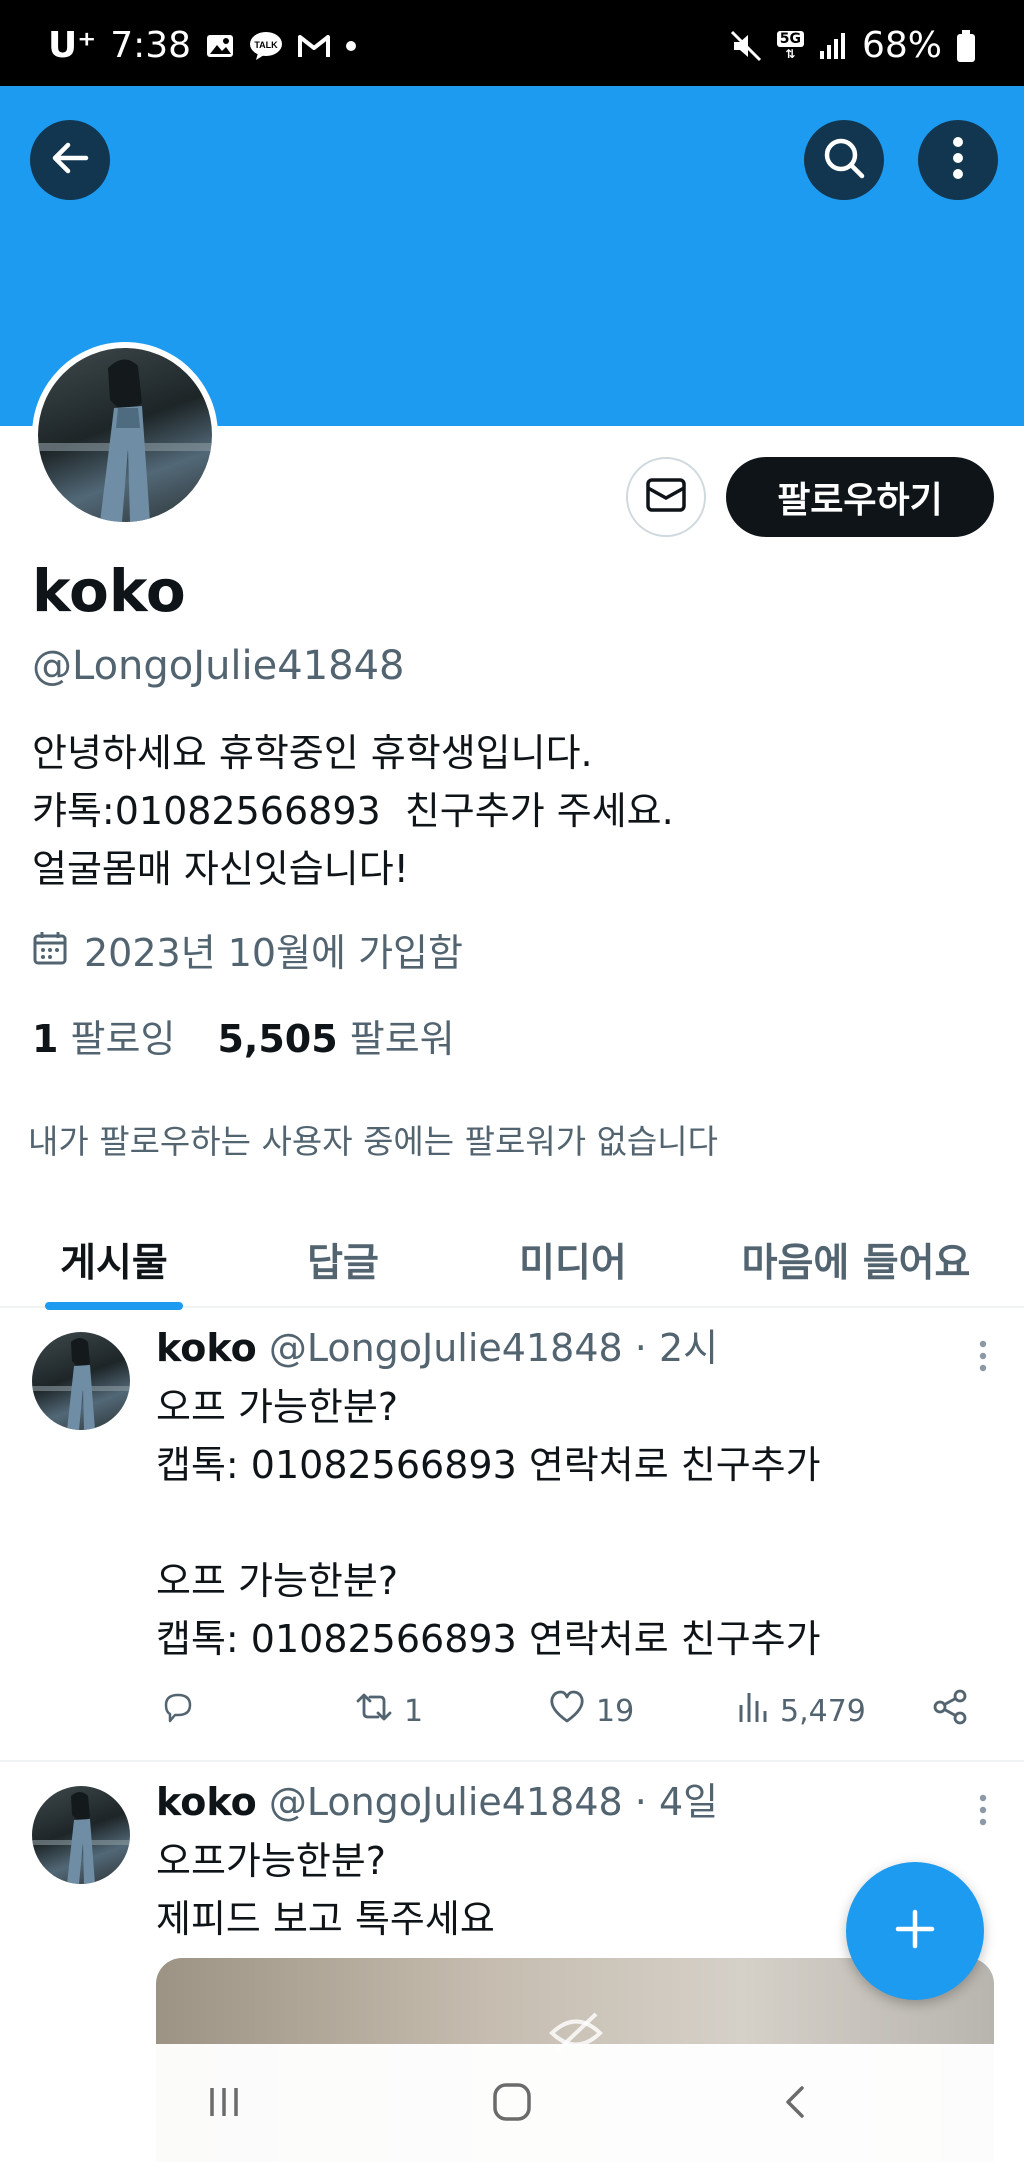 The height and width of the screenshot is (2162, 1024). Describe the element at coordinates (220, 46) in the screenshot. I see `gallery-icon` at that location.